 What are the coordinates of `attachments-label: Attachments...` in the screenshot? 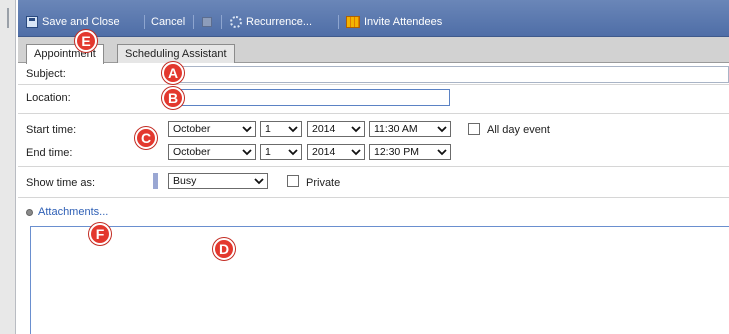 It's located at (73, 212).